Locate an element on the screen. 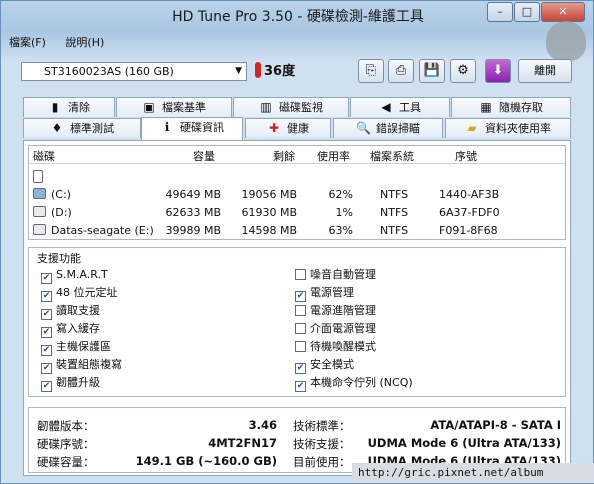 This screenshot has height=484, width=594. tab-erase: ▮ 清除 is located at coordinates (69, 107).